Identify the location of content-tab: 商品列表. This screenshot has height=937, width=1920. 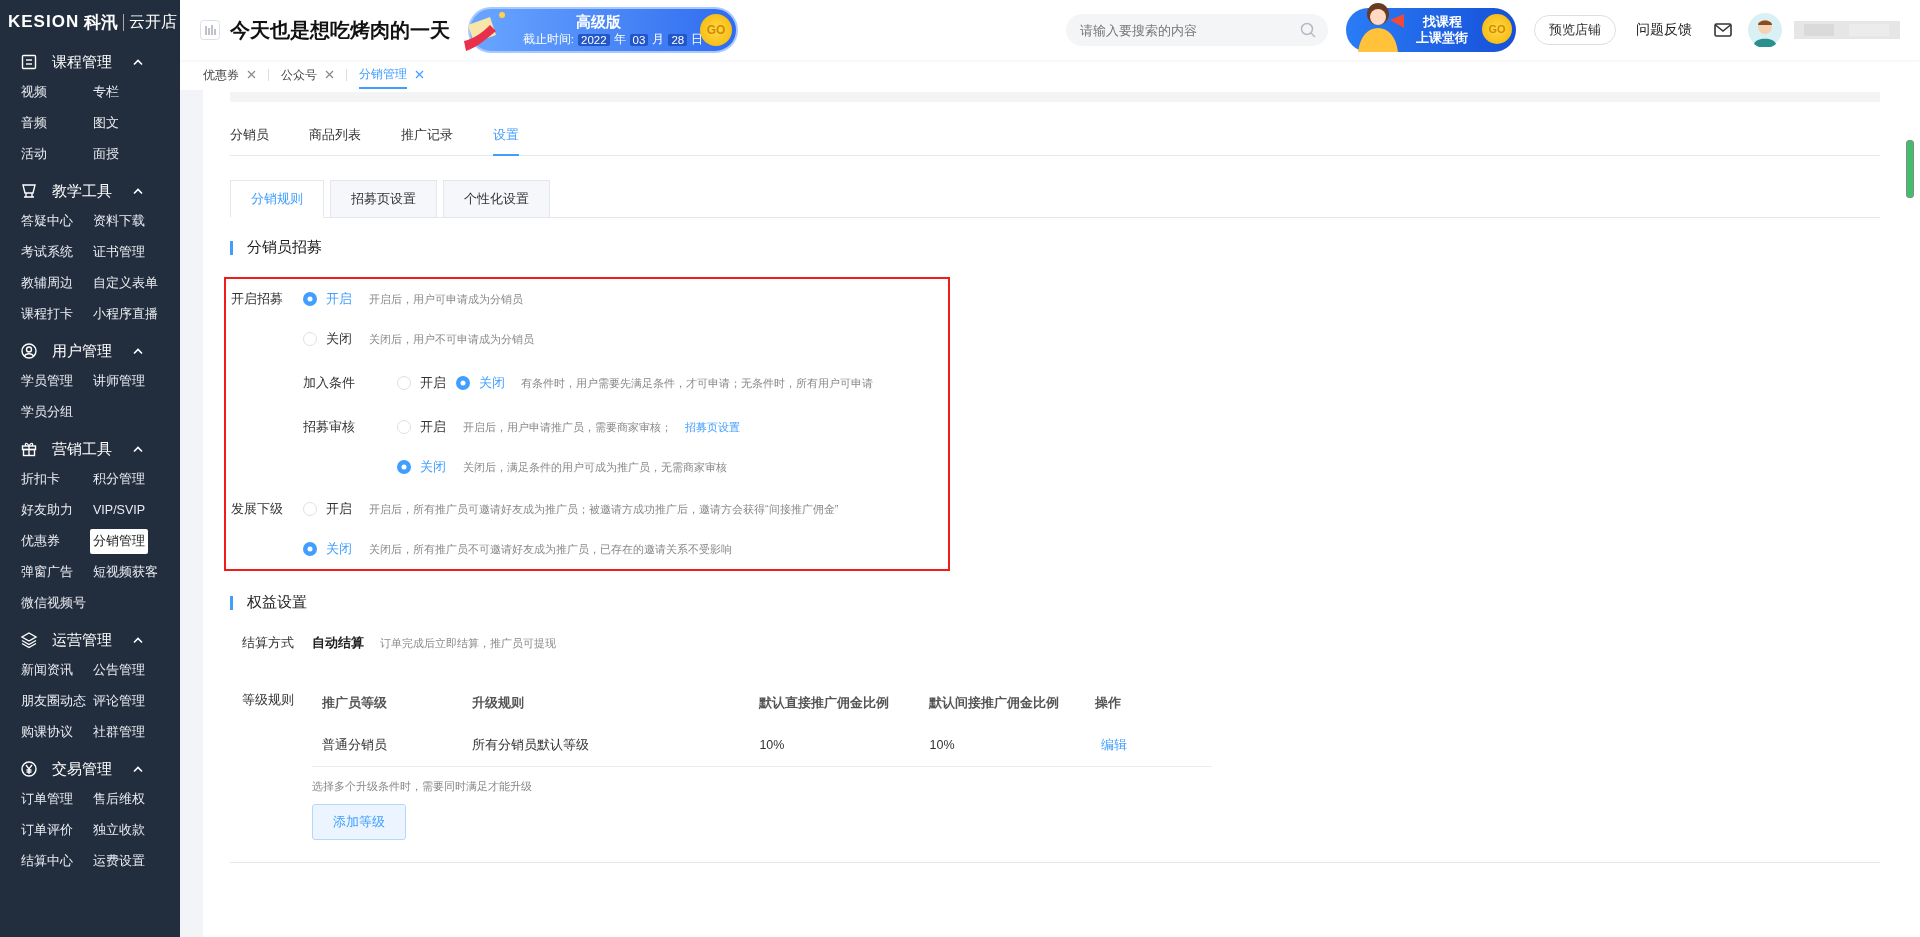
(335, 138).